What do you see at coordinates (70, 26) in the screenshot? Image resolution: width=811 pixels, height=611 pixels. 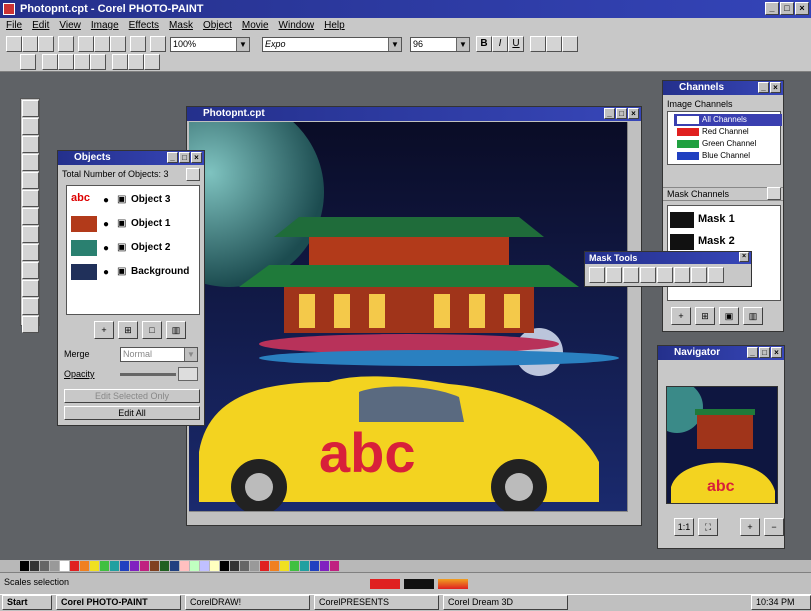 I see `menu-view: View` at bounding box center [70, 26].